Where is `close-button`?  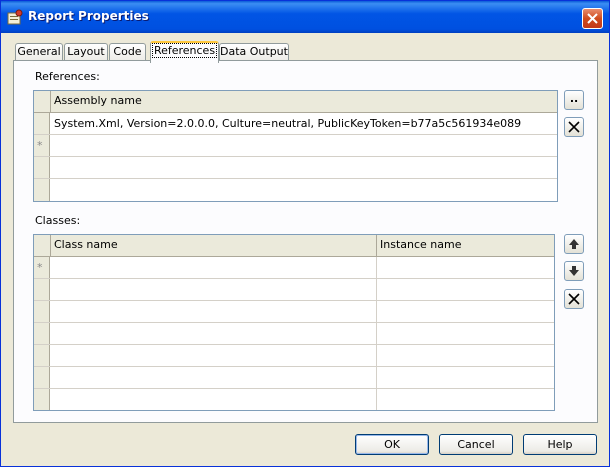
close-button is located at coordinates (592, 18).